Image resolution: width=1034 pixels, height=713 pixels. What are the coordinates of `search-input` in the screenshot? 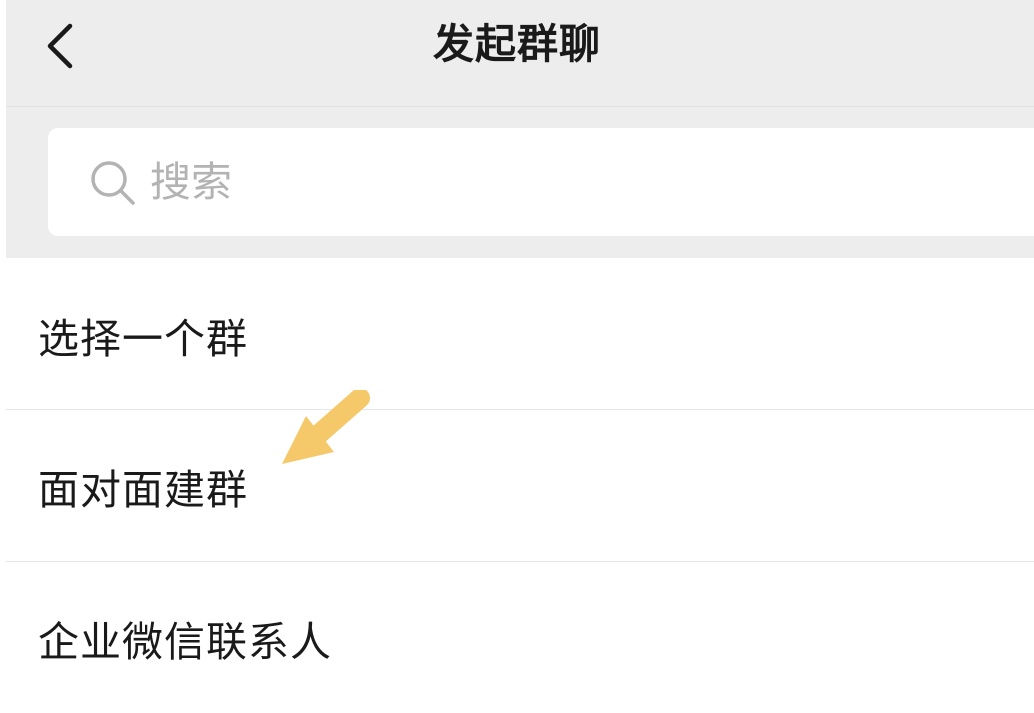 It's located at (500, 182).